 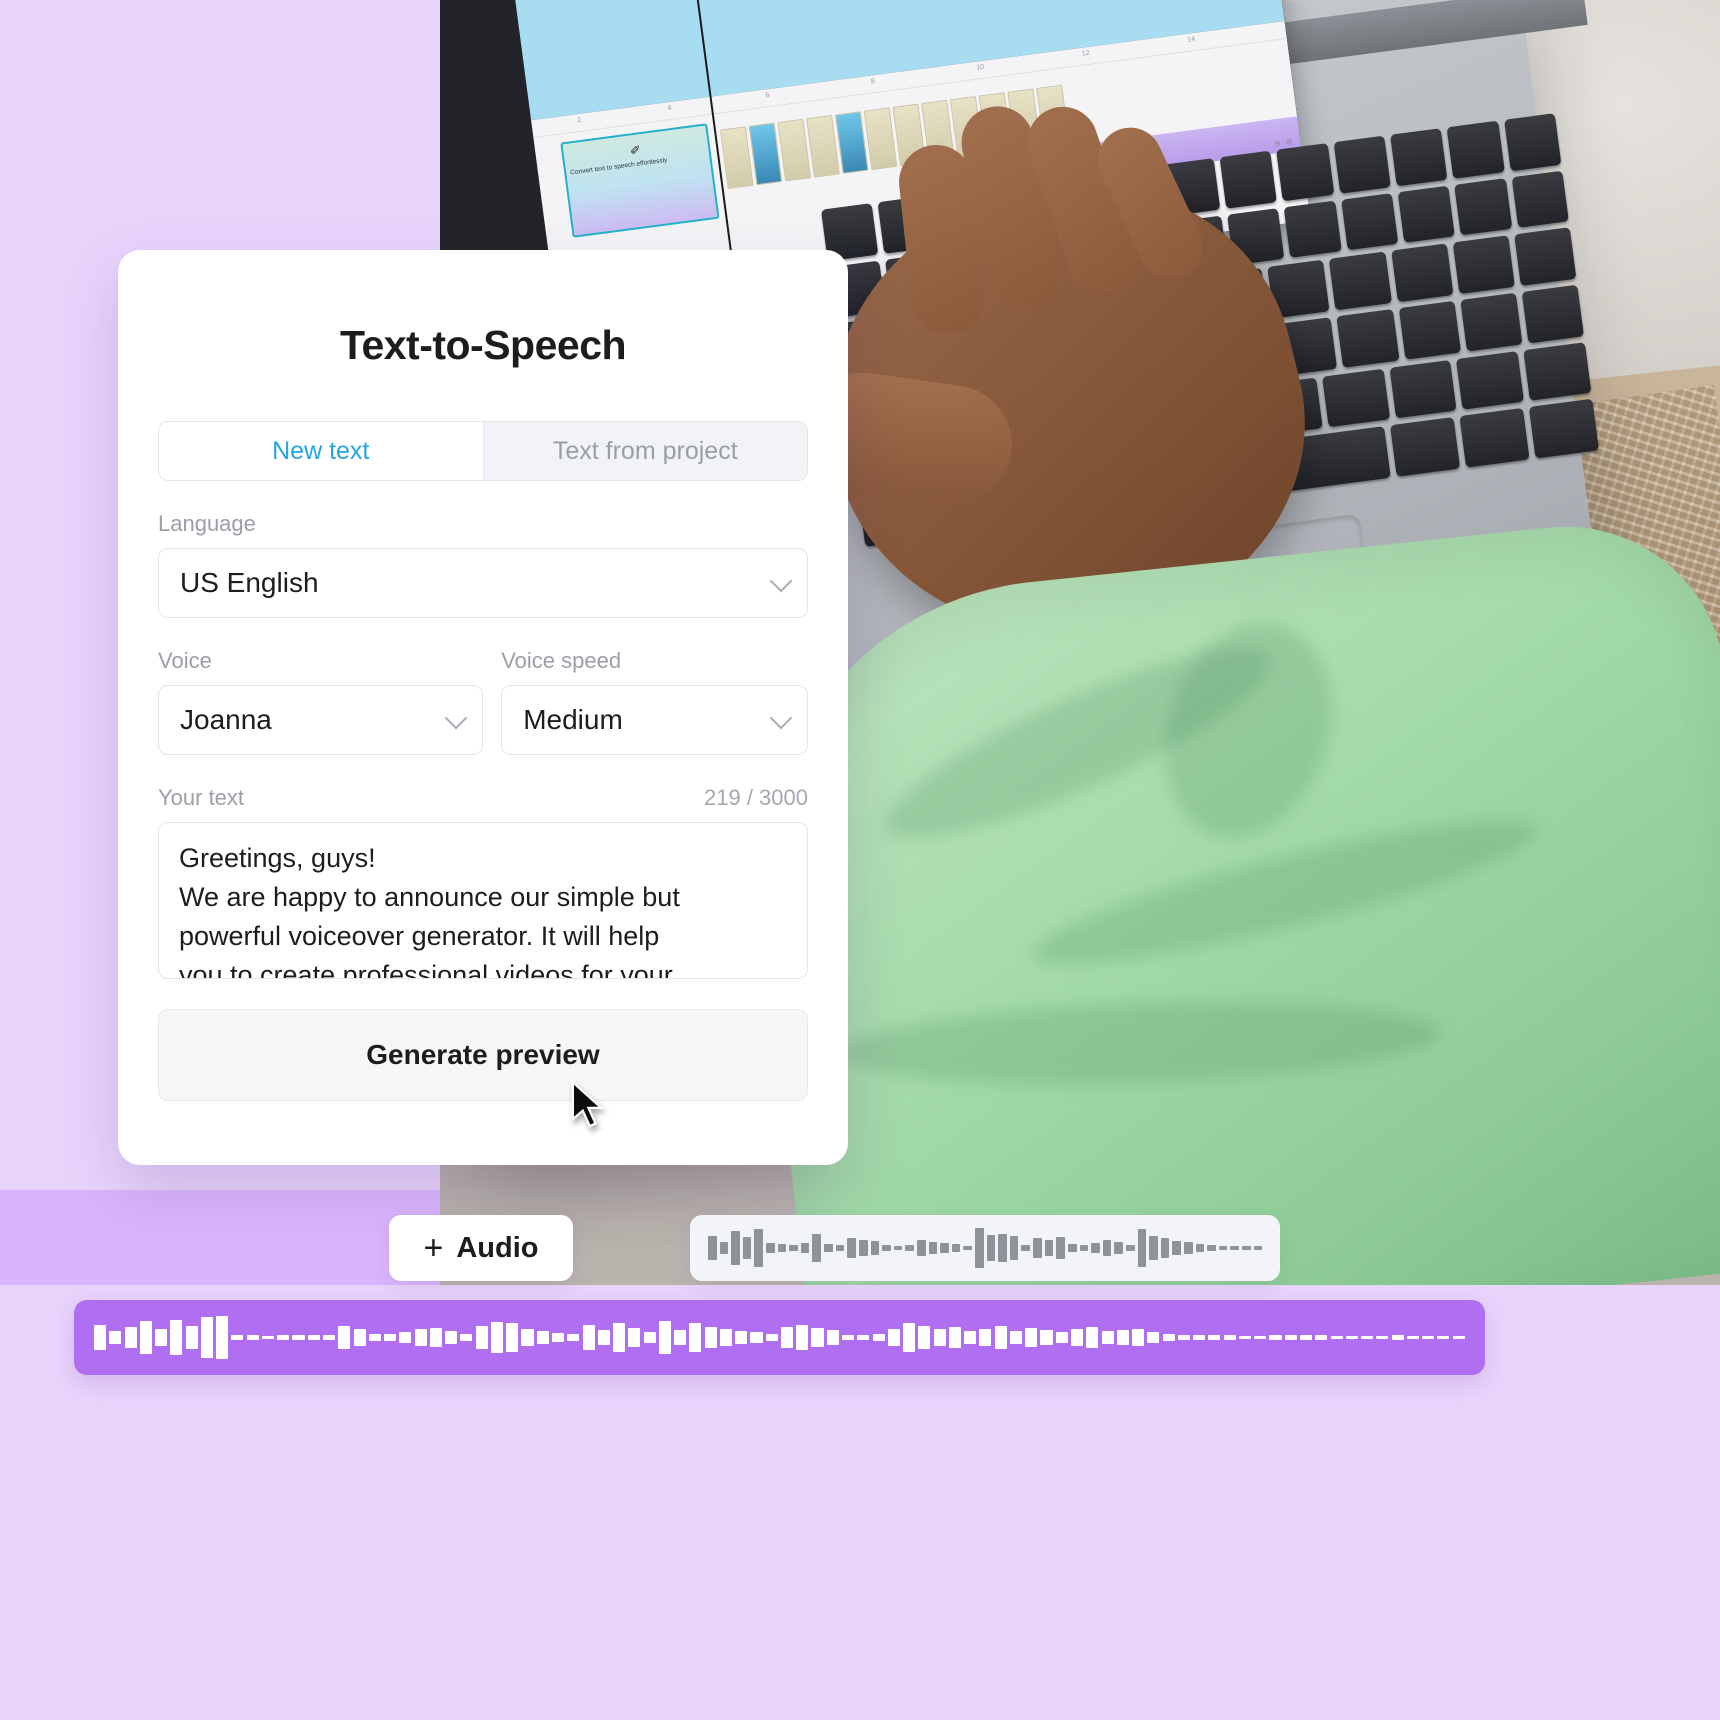 I want to click on add-audio-button: + Audio, so click(x=481, y=1248).